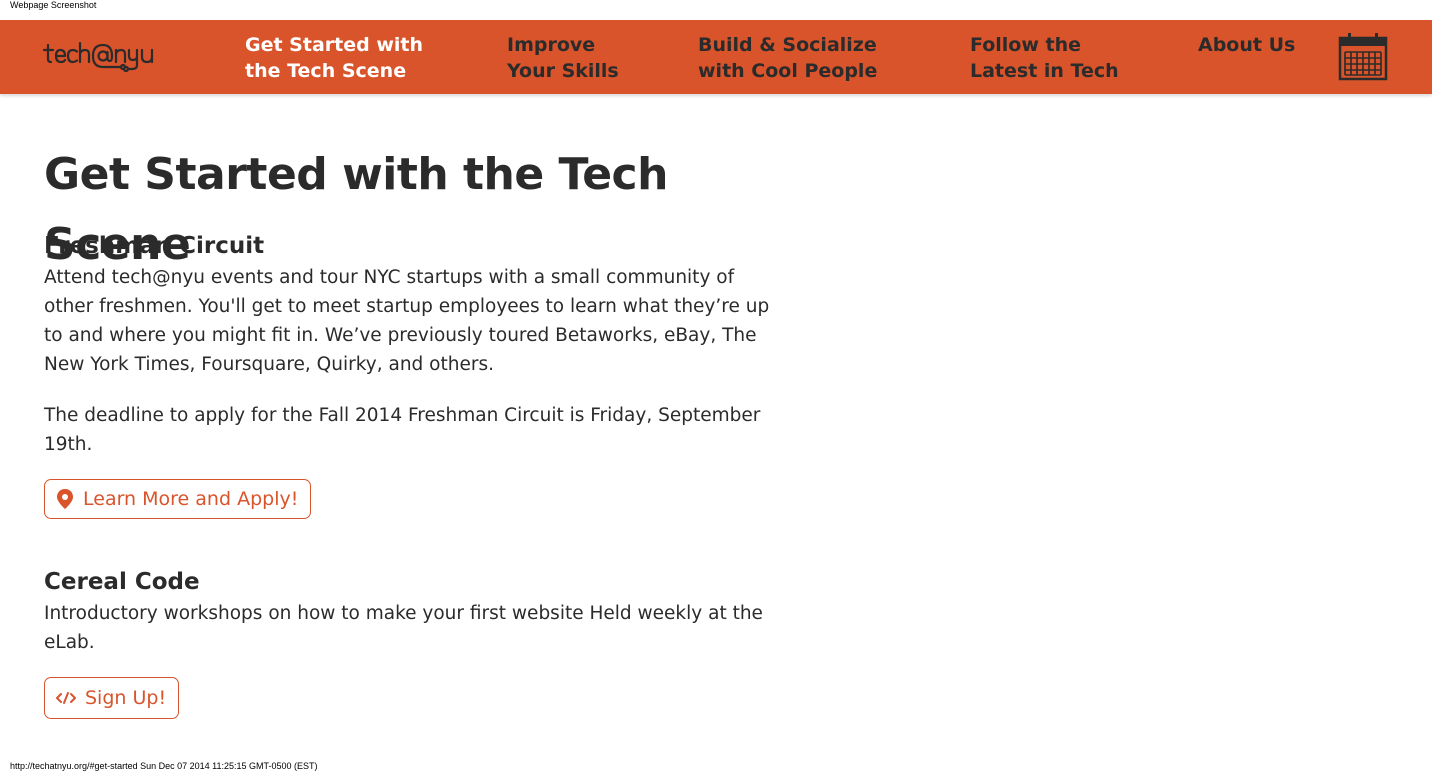 Image resolution: width=1432 pixels, height=772 pixels. I want to click on nav-follow-latest-line1: Follow the, so click(1026, 45).